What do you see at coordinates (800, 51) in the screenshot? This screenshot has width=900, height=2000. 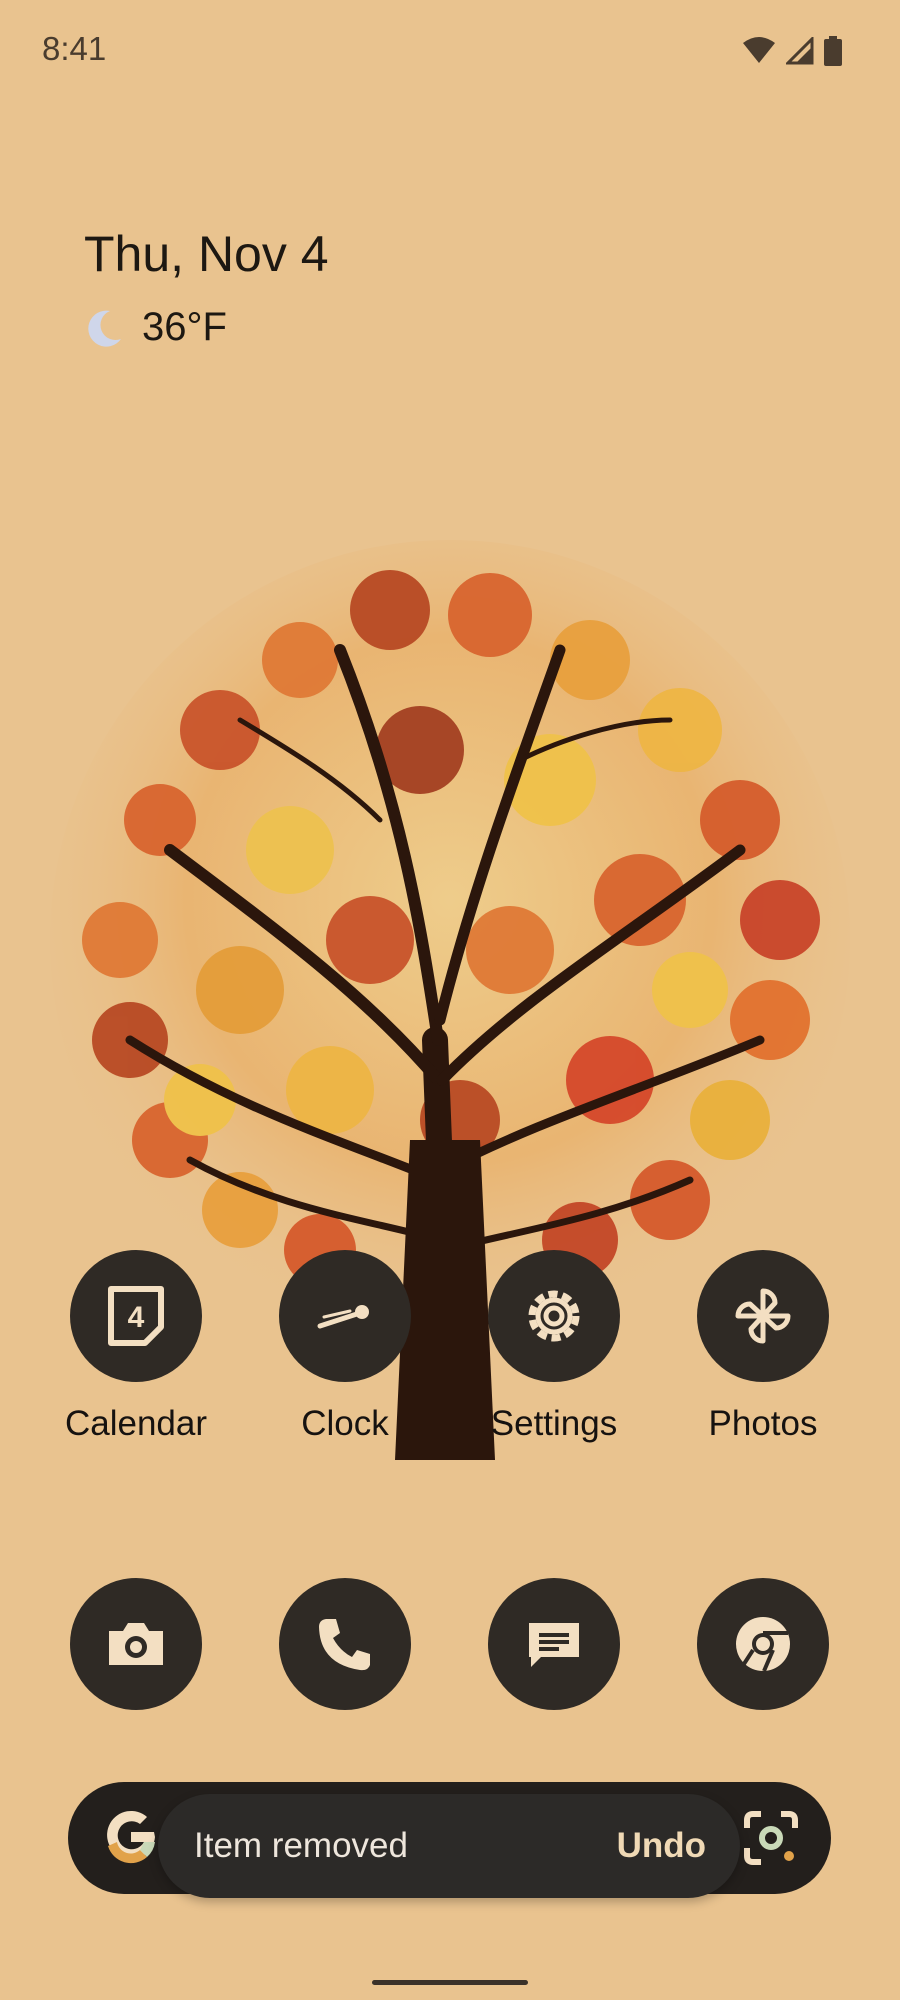 I see `signal-icon` at bounding box center [800, 51].